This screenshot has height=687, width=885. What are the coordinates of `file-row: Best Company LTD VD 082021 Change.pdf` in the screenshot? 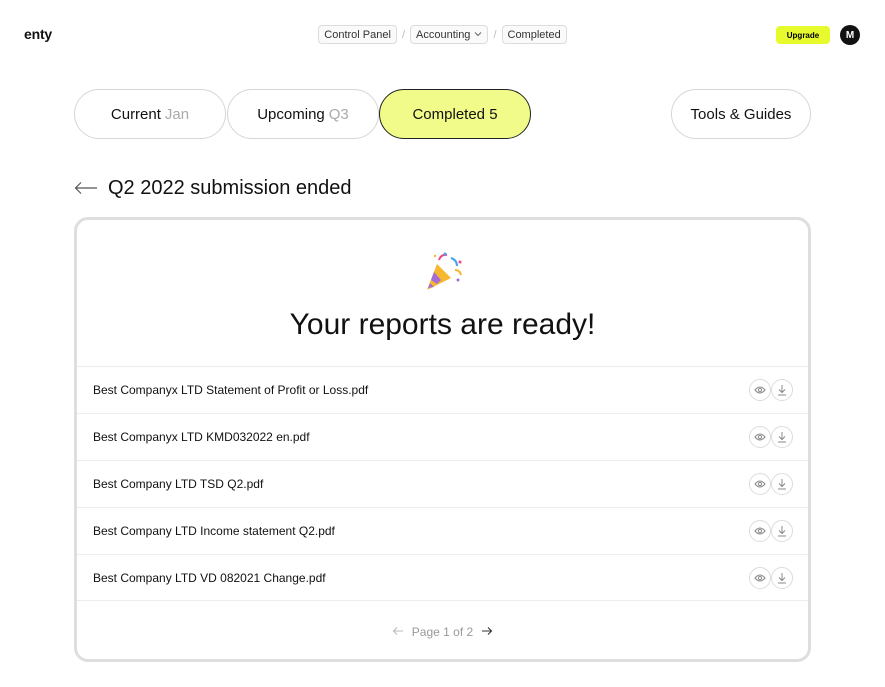 It's located at (442, 577).